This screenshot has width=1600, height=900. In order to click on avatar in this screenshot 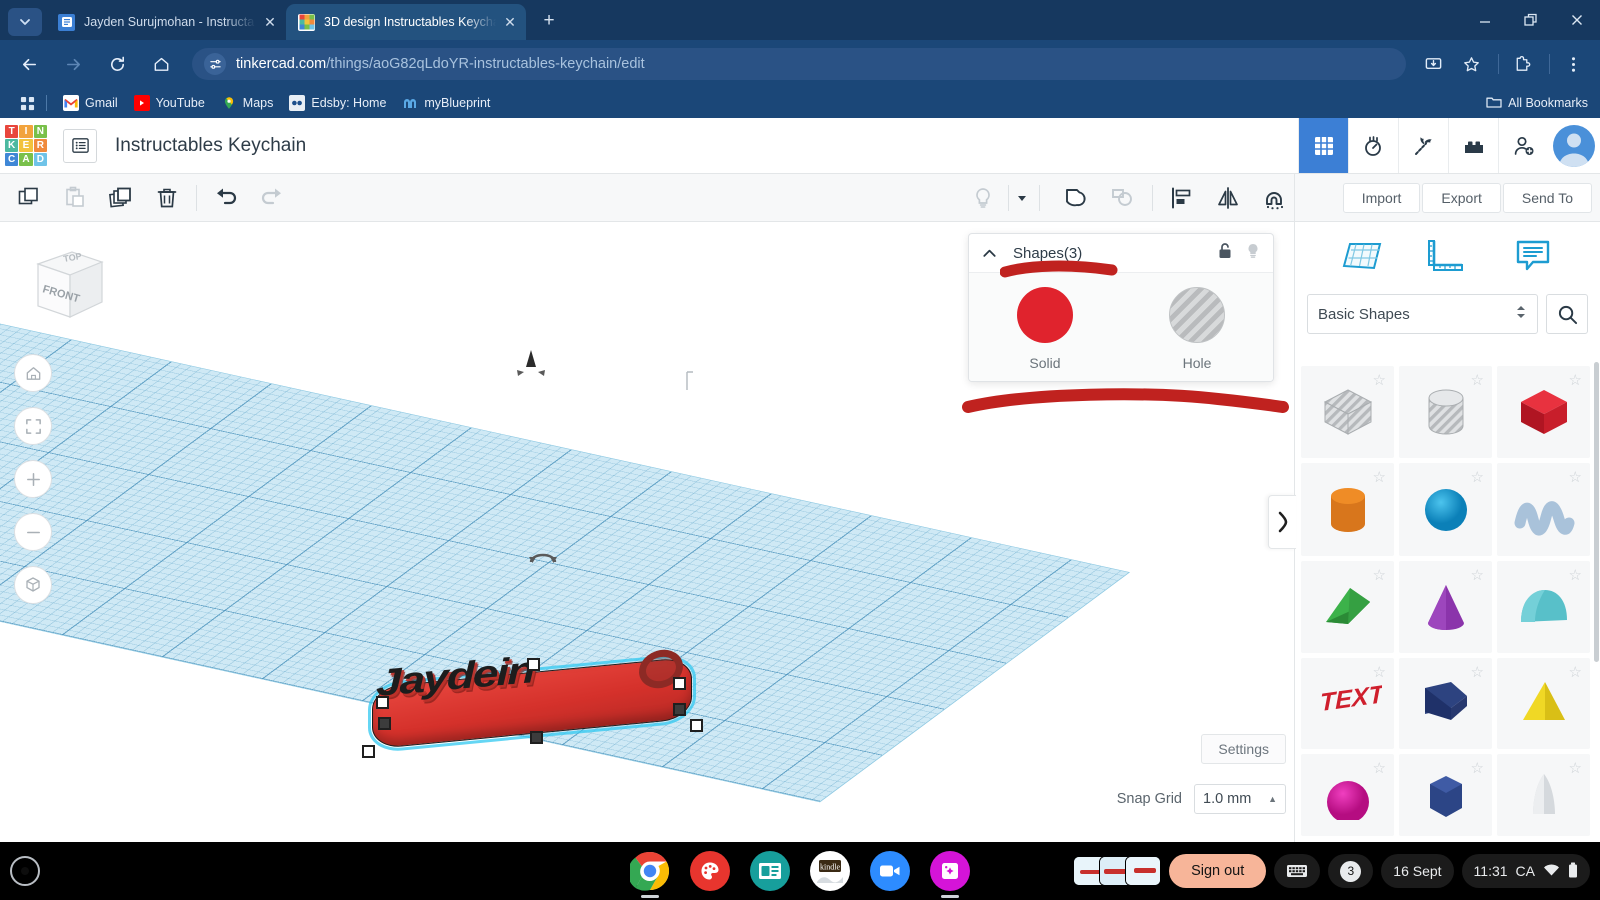, I will do `click(1574, 145)`.